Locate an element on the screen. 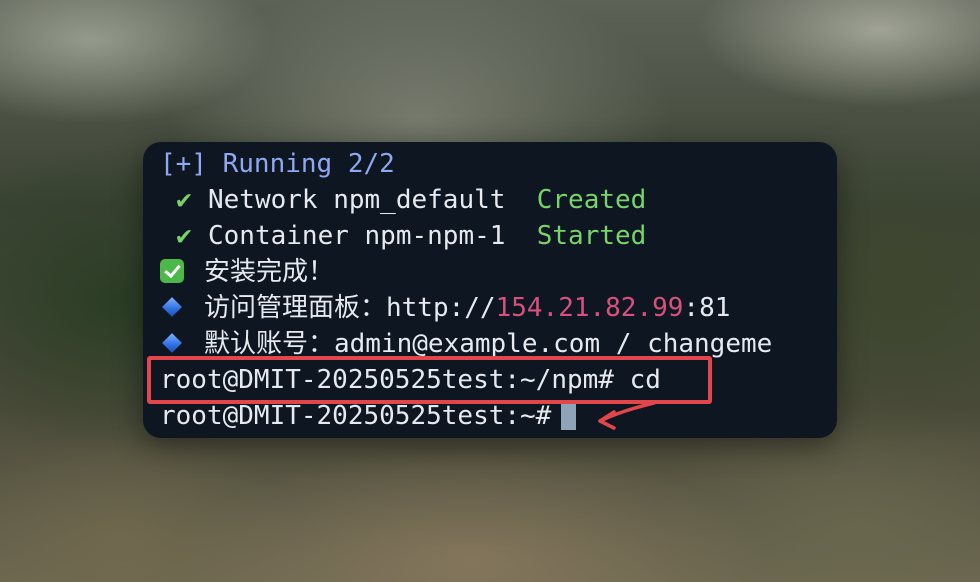 The height and width of the screenshot is (582, 980). running-line: [+] Running 2/2 is located at coordinates (498, 164).